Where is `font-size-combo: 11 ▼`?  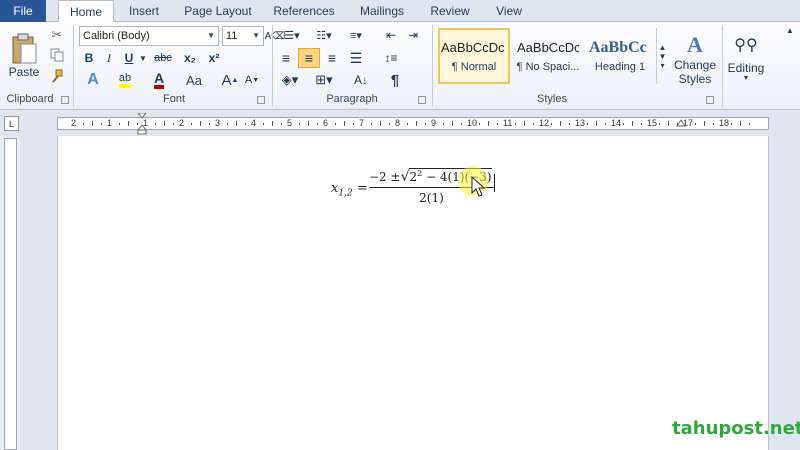
font-size-combo: 11 ▼ is located at coordinates (243, 36).